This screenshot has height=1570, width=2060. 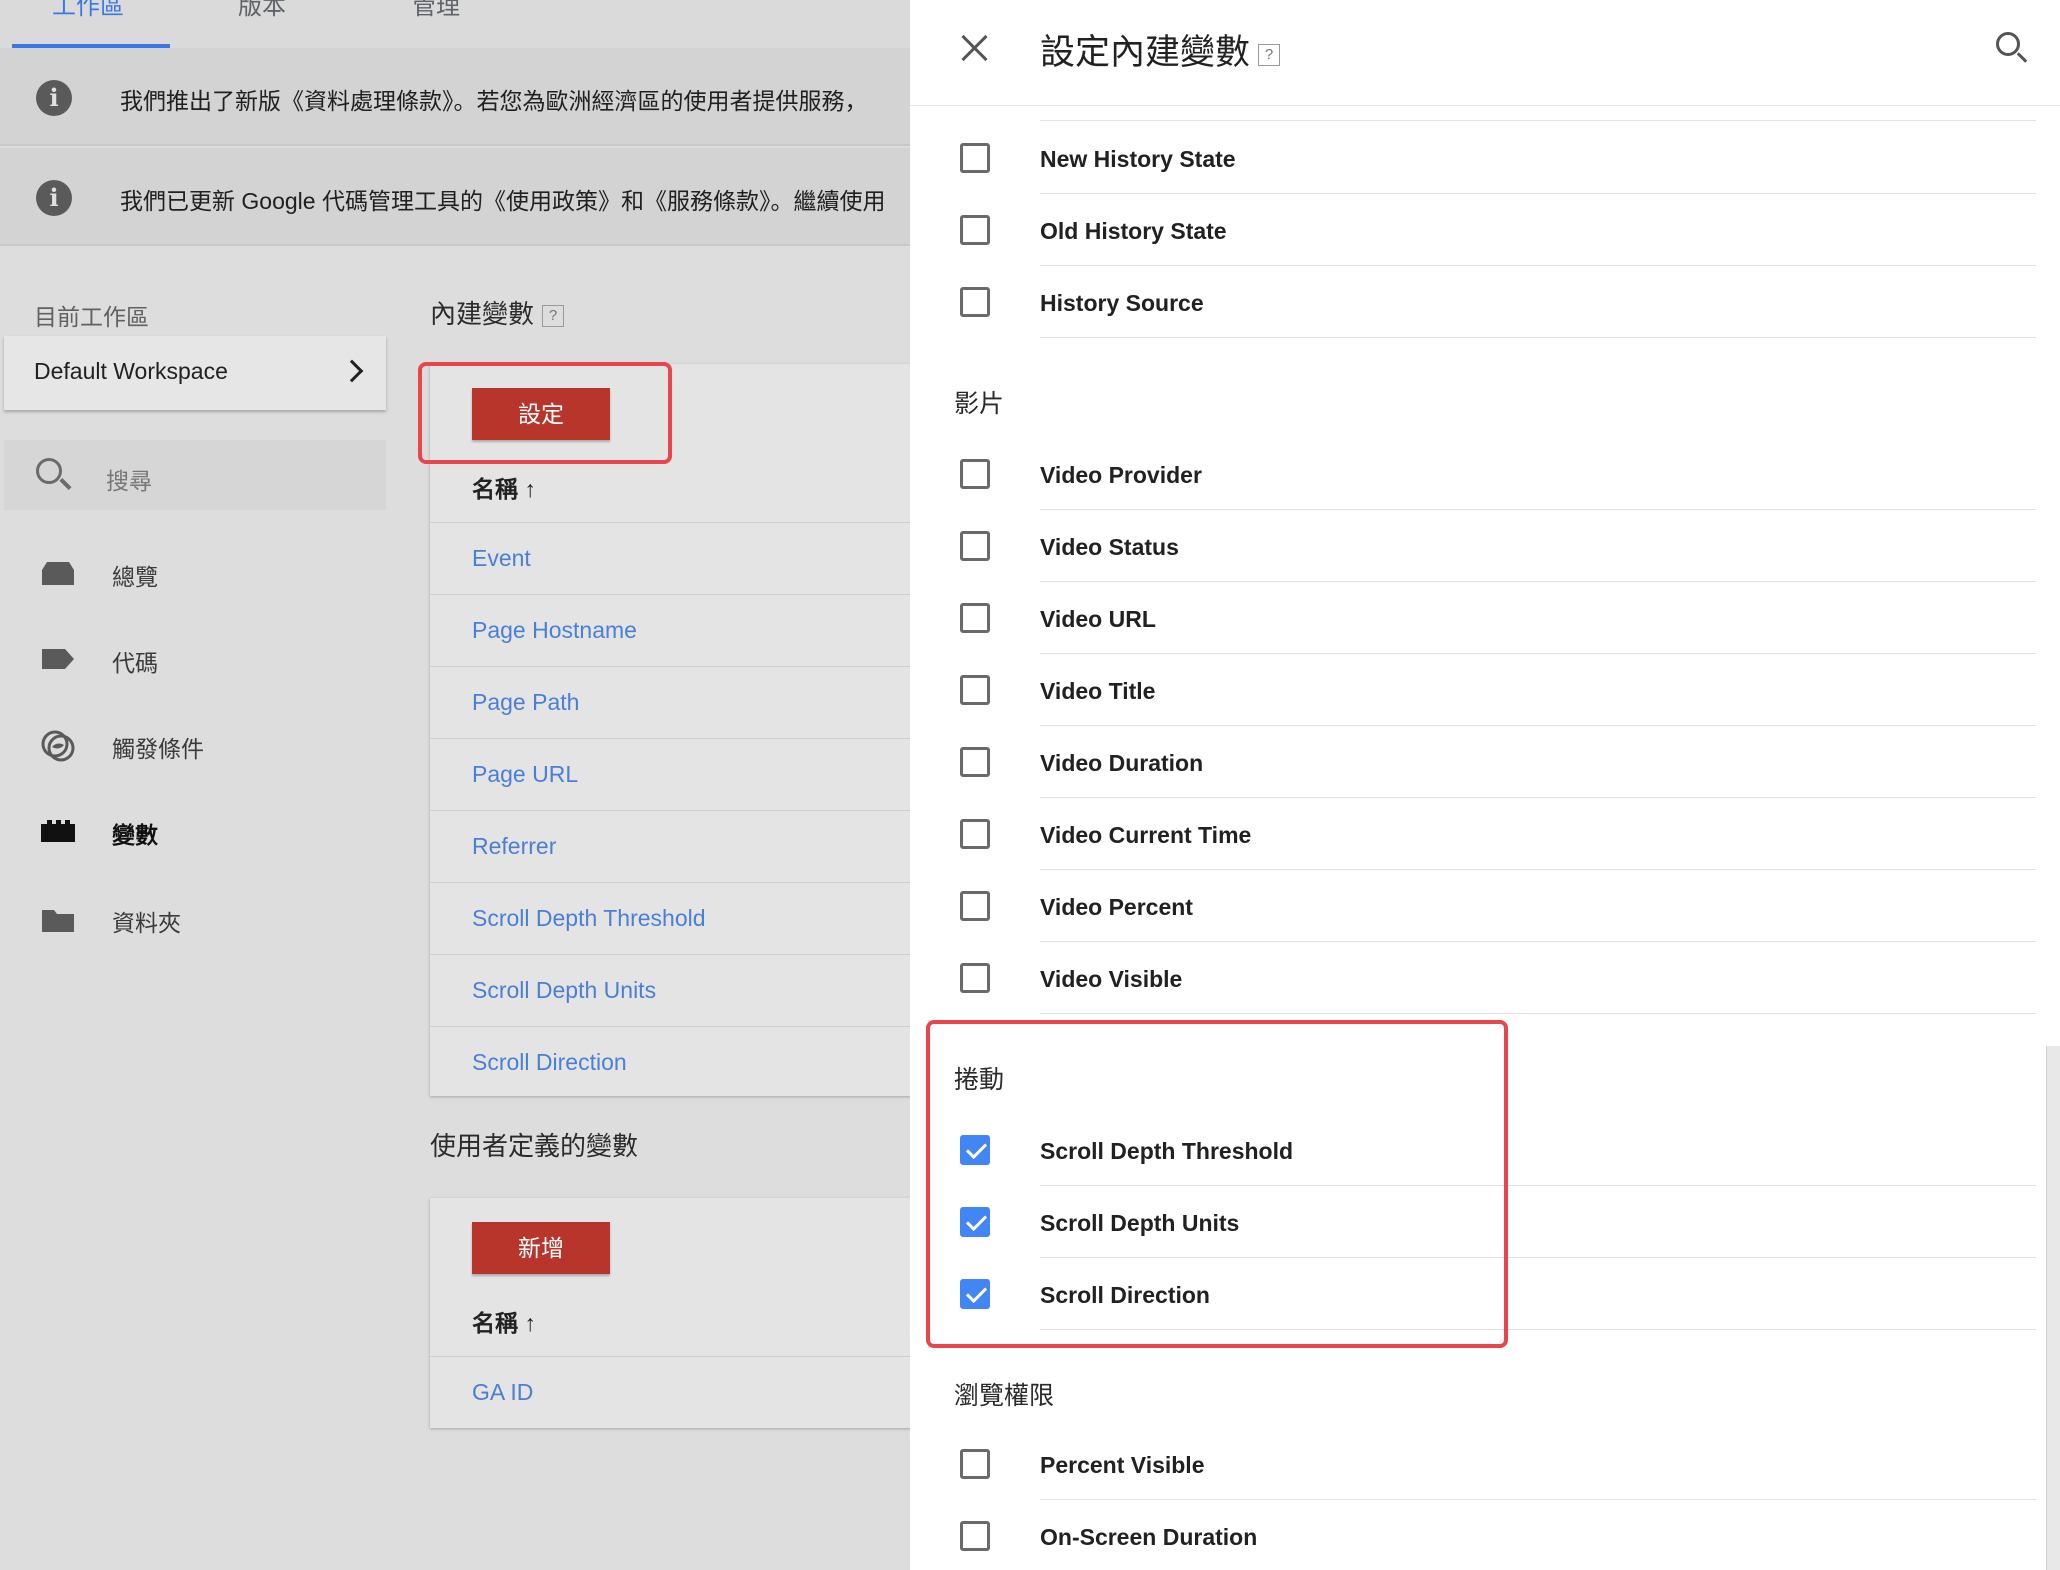 I want to click on variable-link: Scroll Depth Units, so click(x=564, y=990).